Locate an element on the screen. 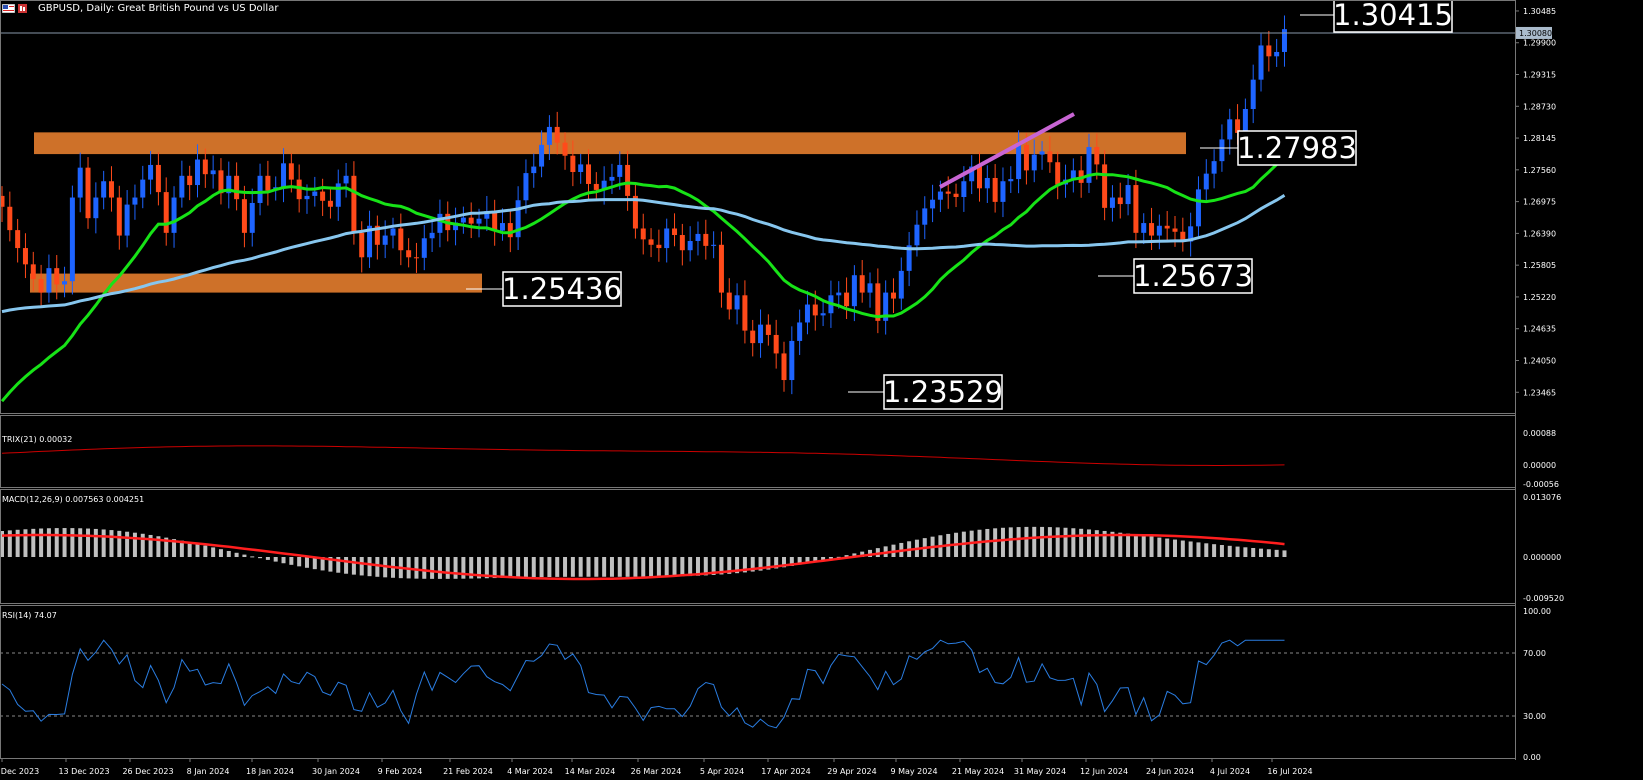 This screenshot has height=780, width=1643. macd-pane: MACD(12,26,9) 0.007563 0.004251 is located at coordinates (643, 538).